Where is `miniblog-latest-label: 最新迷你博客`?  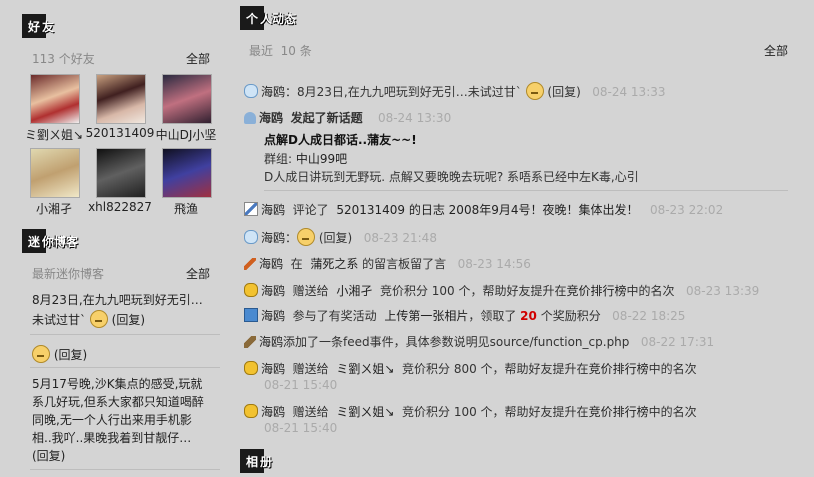
miniblog-latest-label: 最新迷你博客 is located at coordinates (68, 274).